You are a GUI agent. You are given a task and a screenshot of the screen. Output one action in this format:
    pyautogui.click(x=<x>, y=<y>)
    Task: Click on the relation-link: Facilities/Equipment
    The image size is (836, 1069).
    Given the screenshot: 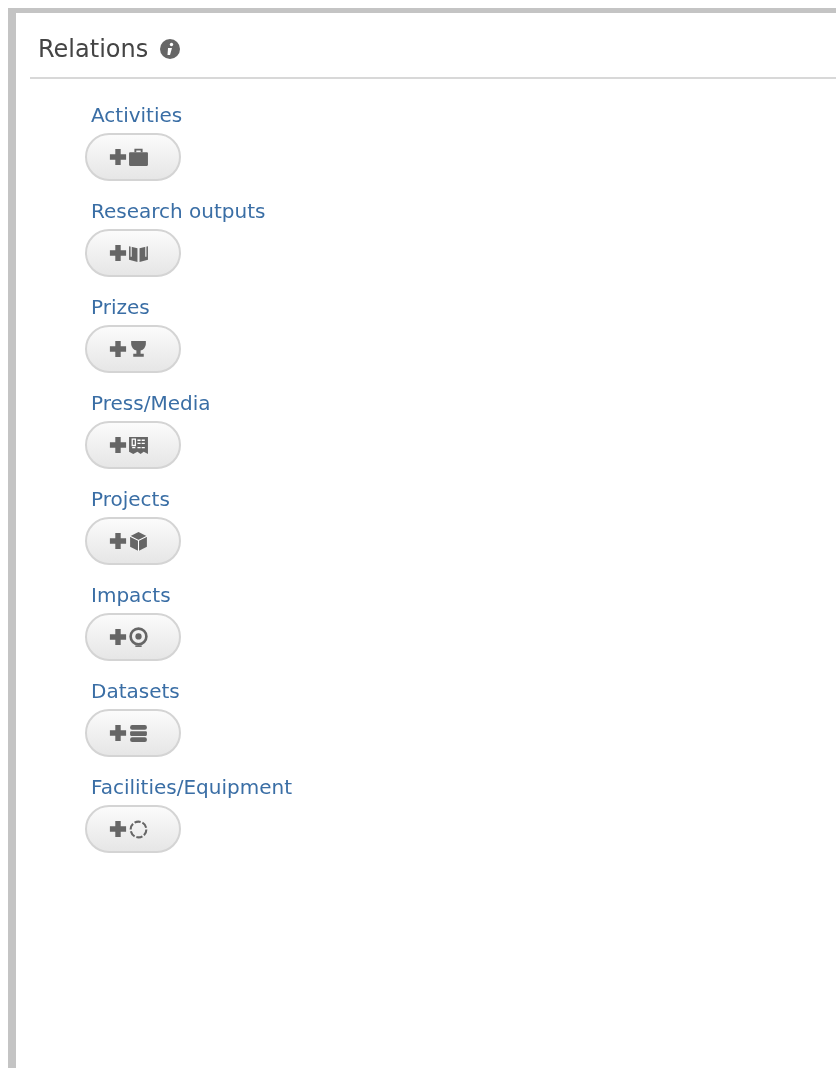 What is the action you would take?
    pyautogui.click(x=191, y=787)
    